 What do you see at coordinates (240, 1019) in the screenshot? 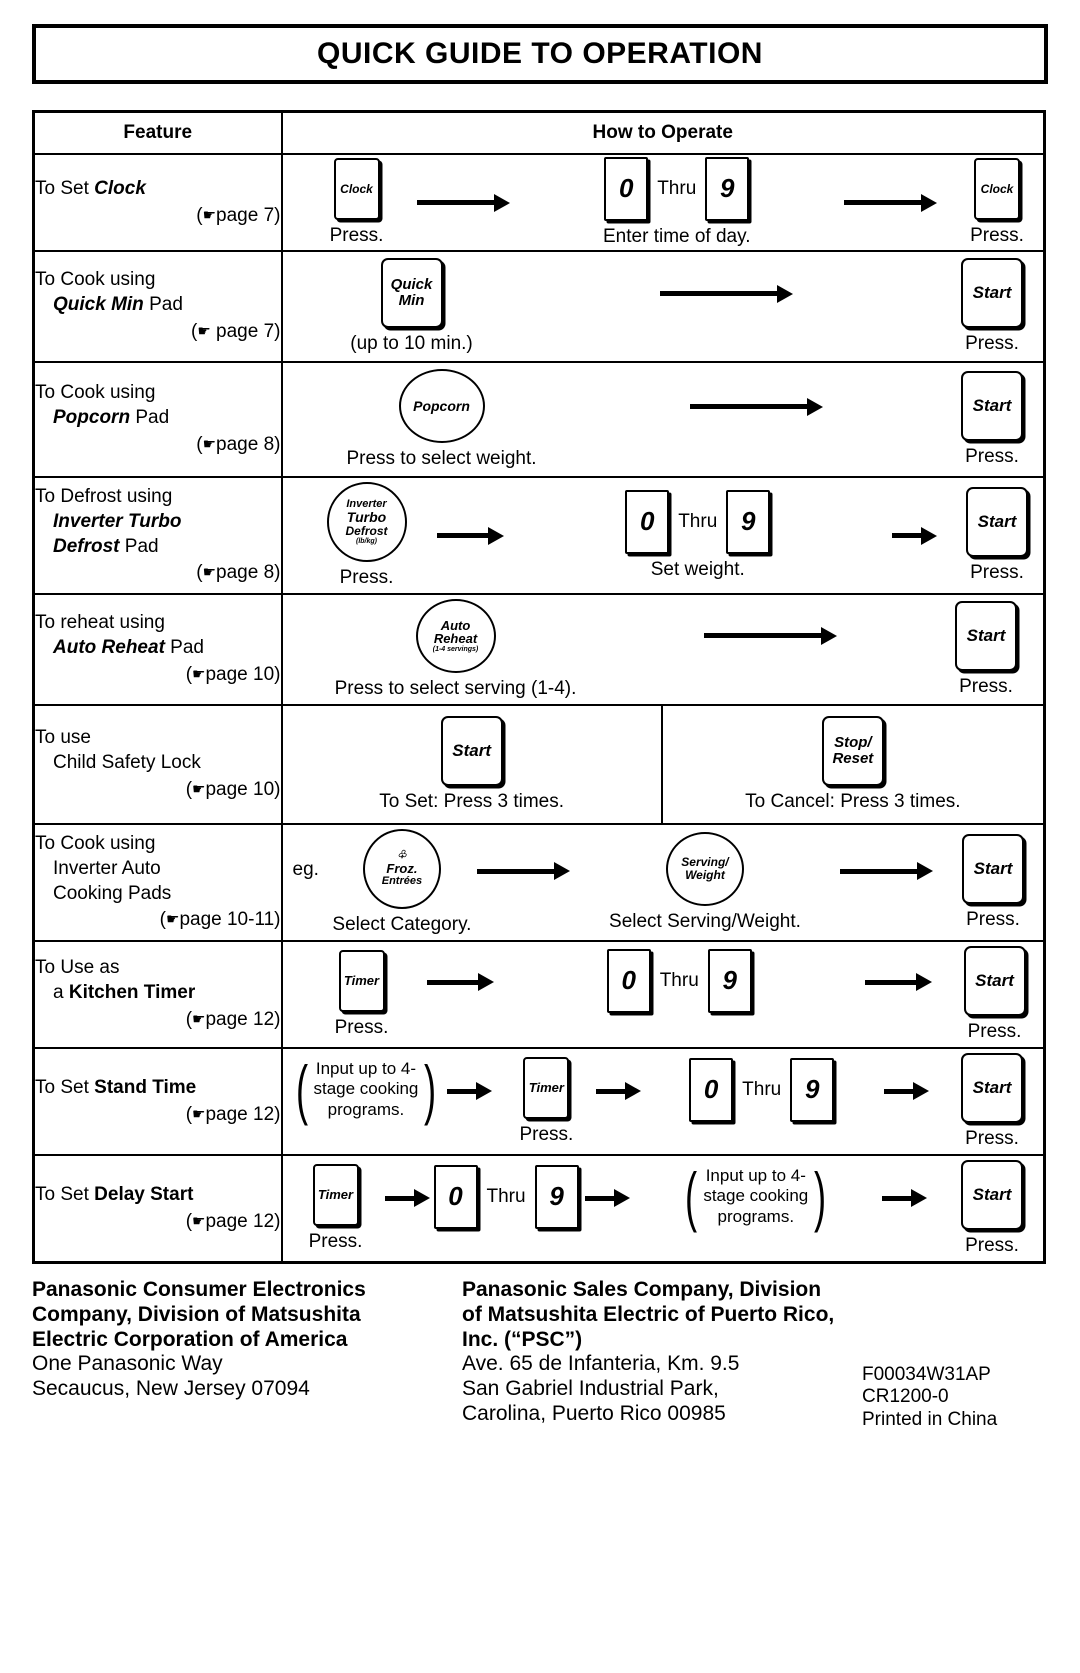
I see `page-reference-text: page 12` at bounding box center [240, 1019].